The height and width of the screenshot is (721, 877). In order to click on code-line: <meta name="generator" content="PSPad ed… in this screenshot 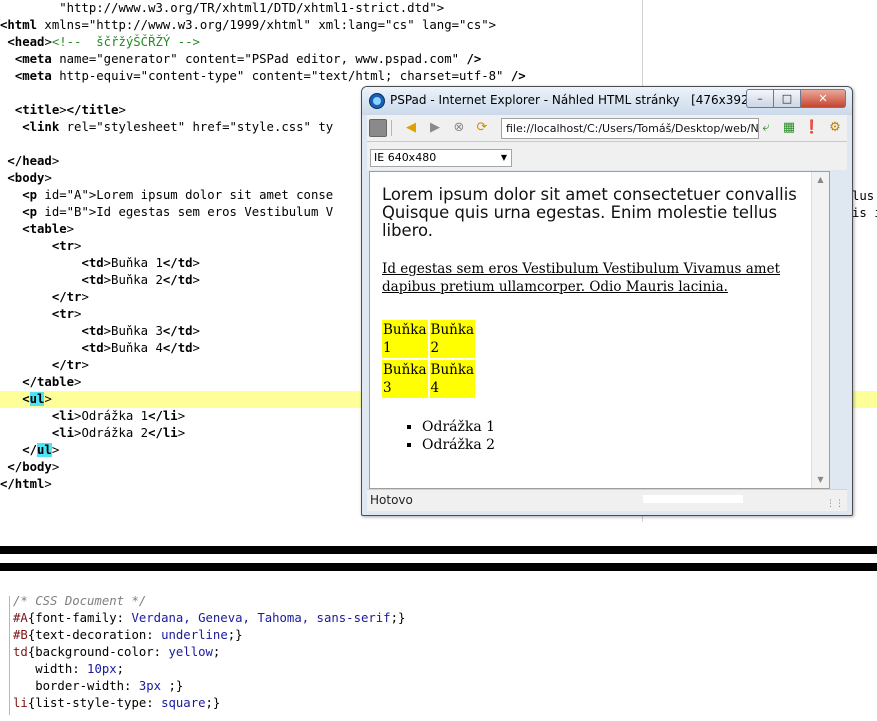, I will do `click(248, 59)`.